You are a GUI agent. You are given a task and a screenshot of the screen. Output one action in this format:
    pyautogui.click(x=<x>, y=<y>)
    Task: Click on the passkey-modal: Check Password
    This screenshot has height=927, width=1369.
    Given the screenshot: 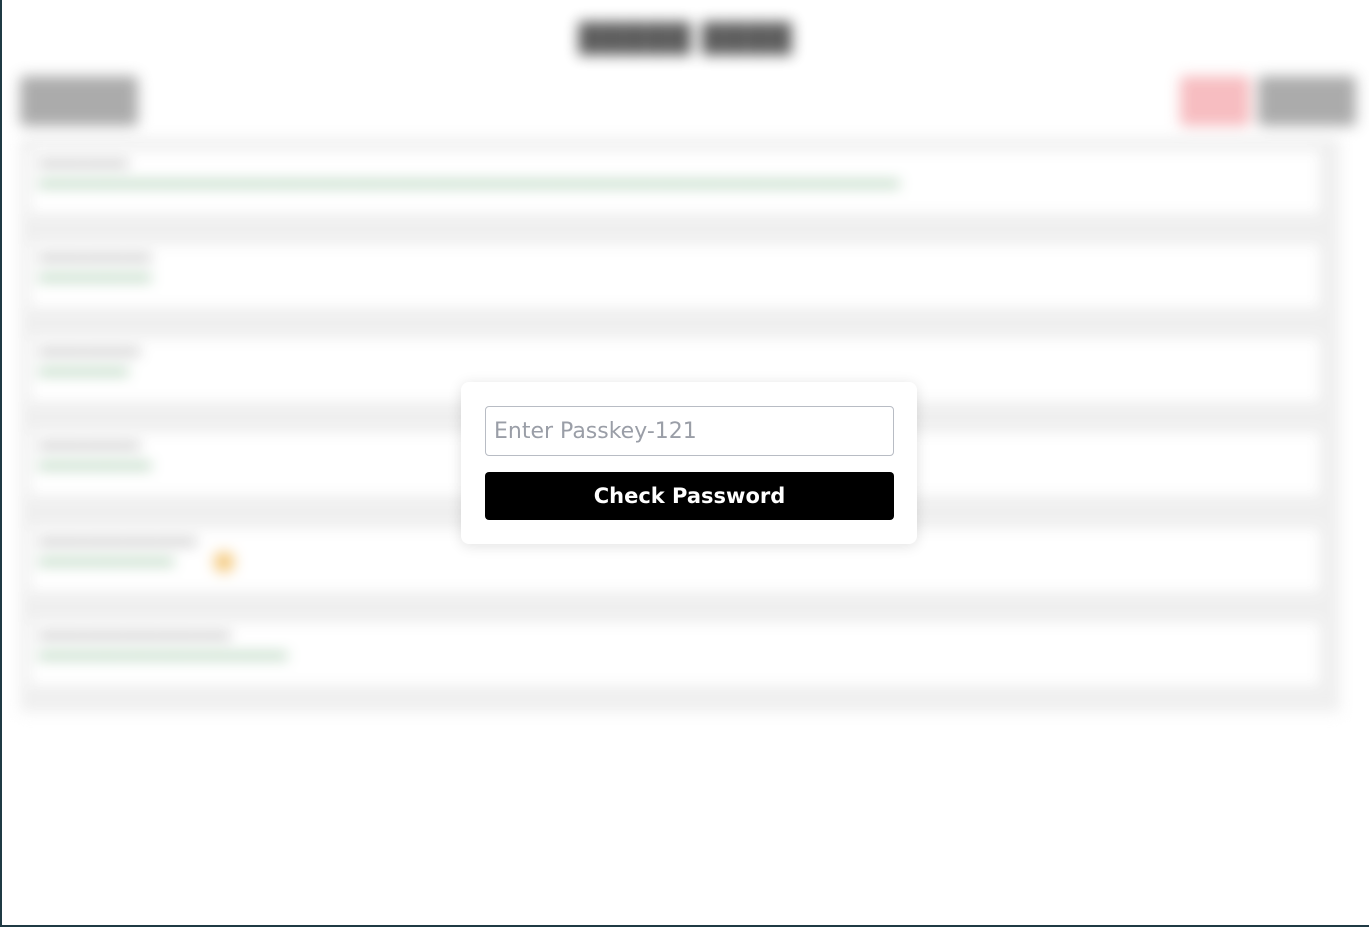 What is the action you would take?
    pyautogui.click(x=689, y=463)
    